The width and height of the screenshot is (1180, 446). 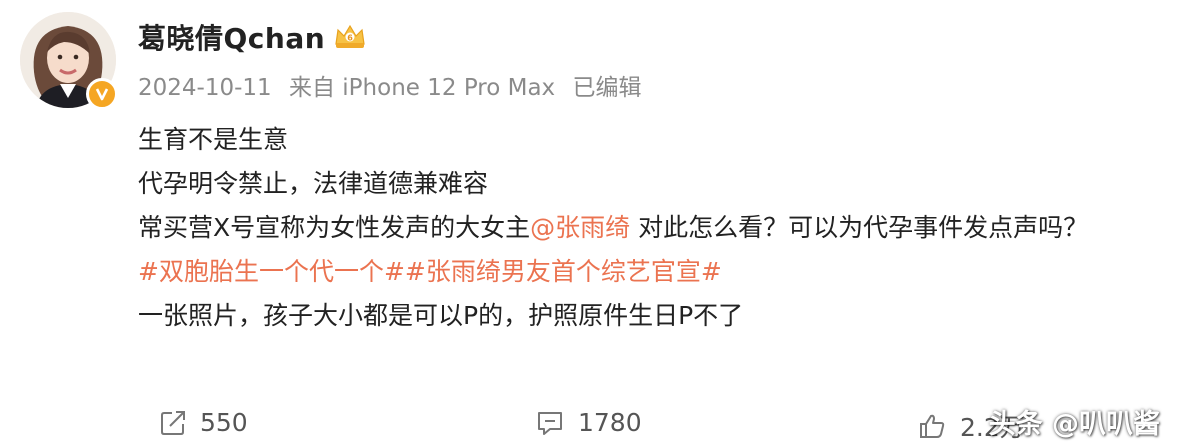 What do you see at coordinates (173, 422) in the screenshot?
I see `repost-icon` at bounding box center [173, 422].